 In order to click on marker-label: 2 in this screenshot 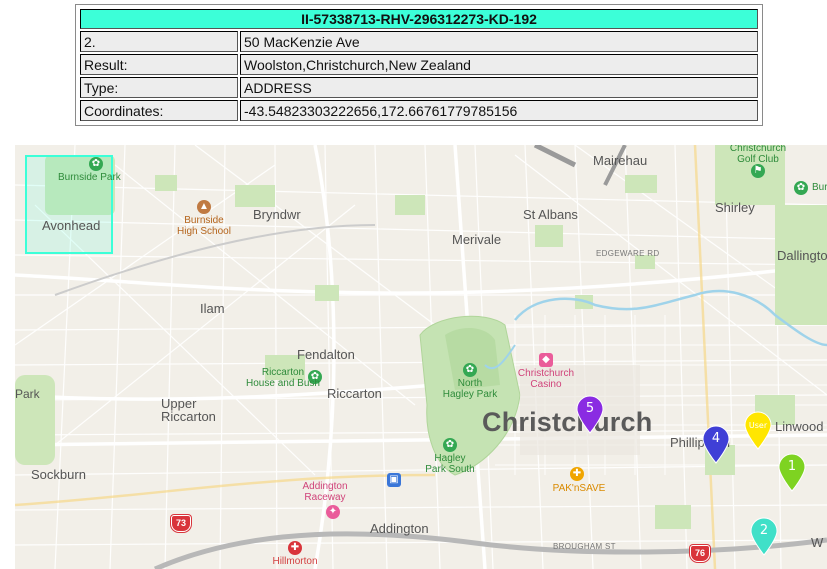, I will do `click(764, 530)`.